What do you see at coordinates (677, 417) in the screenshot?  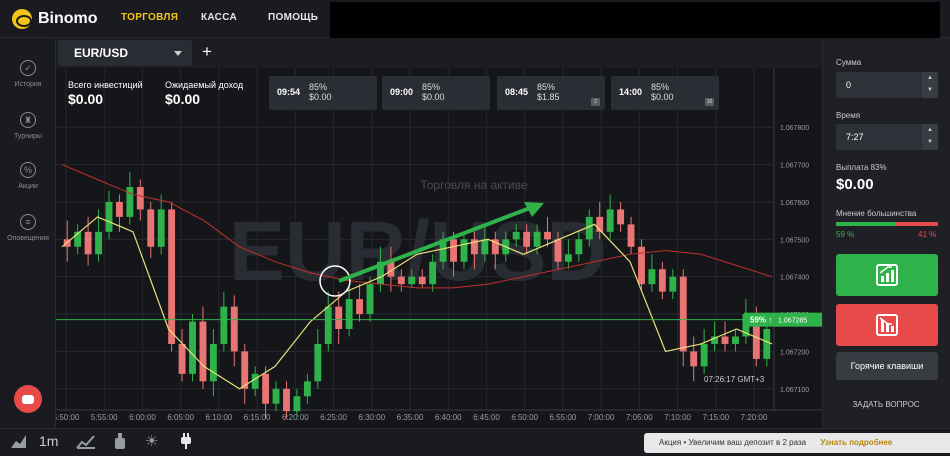 I see `x-tick-label: 7:10:00` at bounding box center [677, 417].